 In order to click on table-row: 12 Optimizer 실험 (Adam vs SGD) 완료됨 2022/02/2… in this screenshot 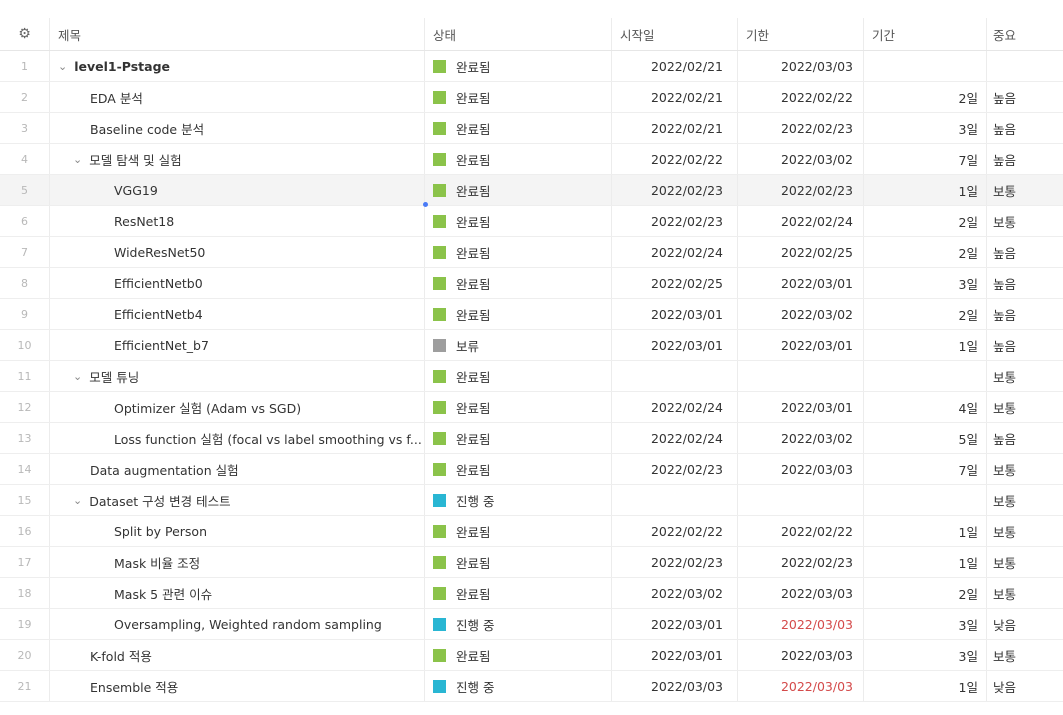, I will do `click(531, 407)`.